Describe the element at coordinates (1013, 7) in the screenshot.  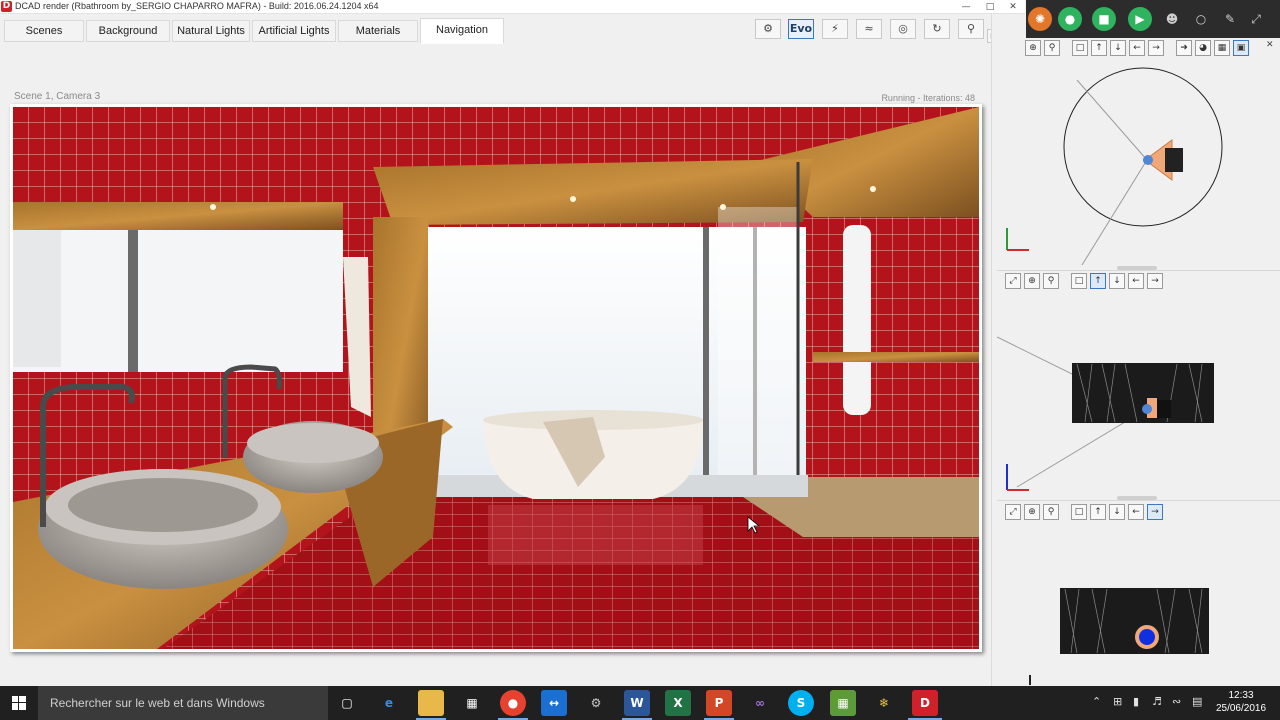
I see `close-icon: ✕` at that location.